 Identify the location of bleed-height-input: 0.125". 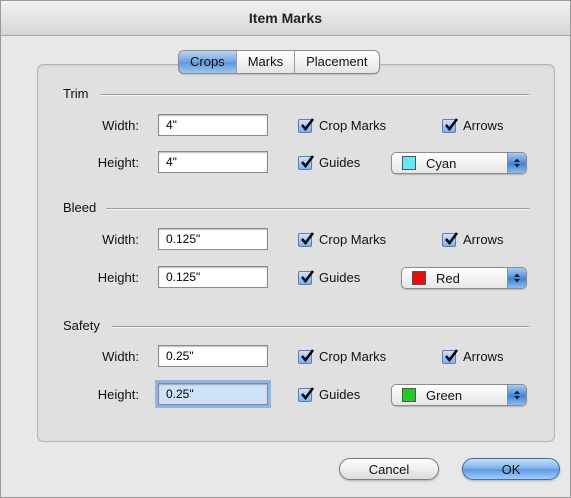
(213, 277).